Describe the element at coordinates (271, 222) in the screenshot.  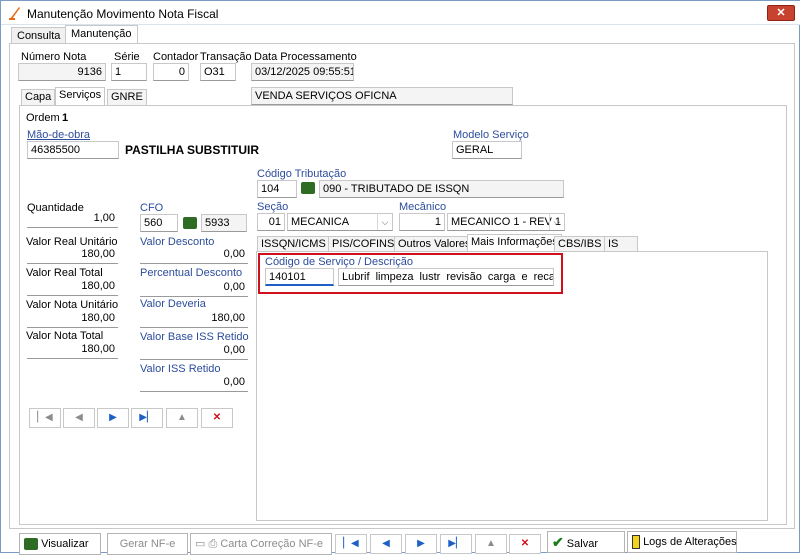
I see `secao-code-field: 01` at that location.